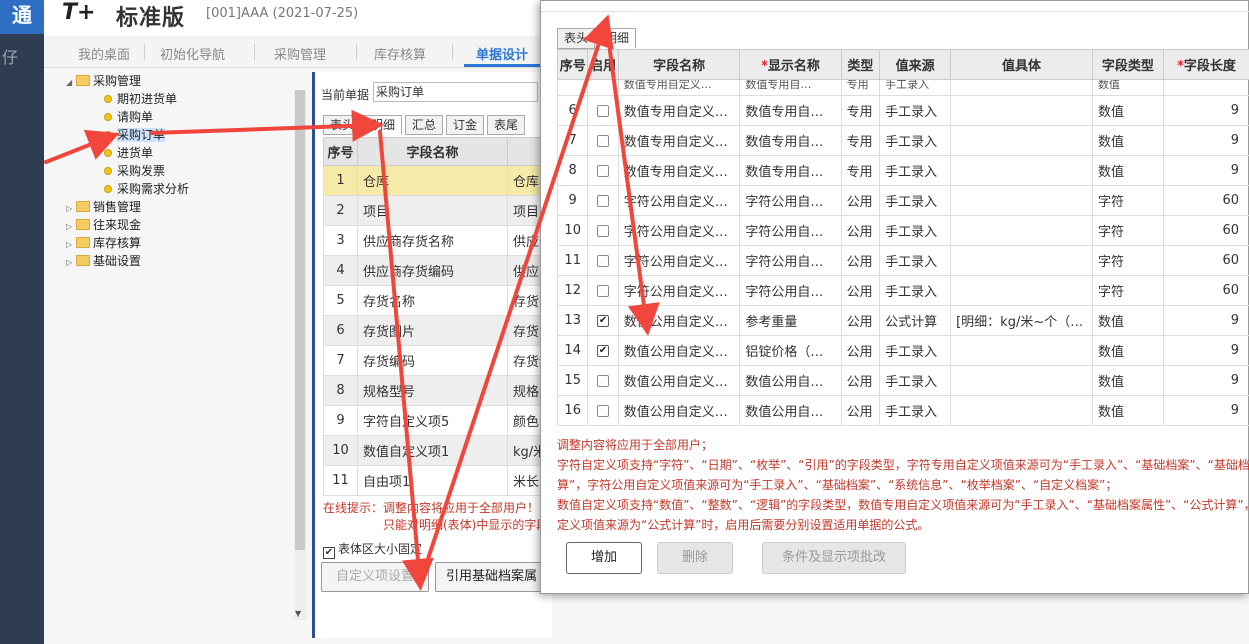 This screenshot has width=1249, height=644. I want to click on tree-node-sales: ▷ 销售管理, so click(103, 207).